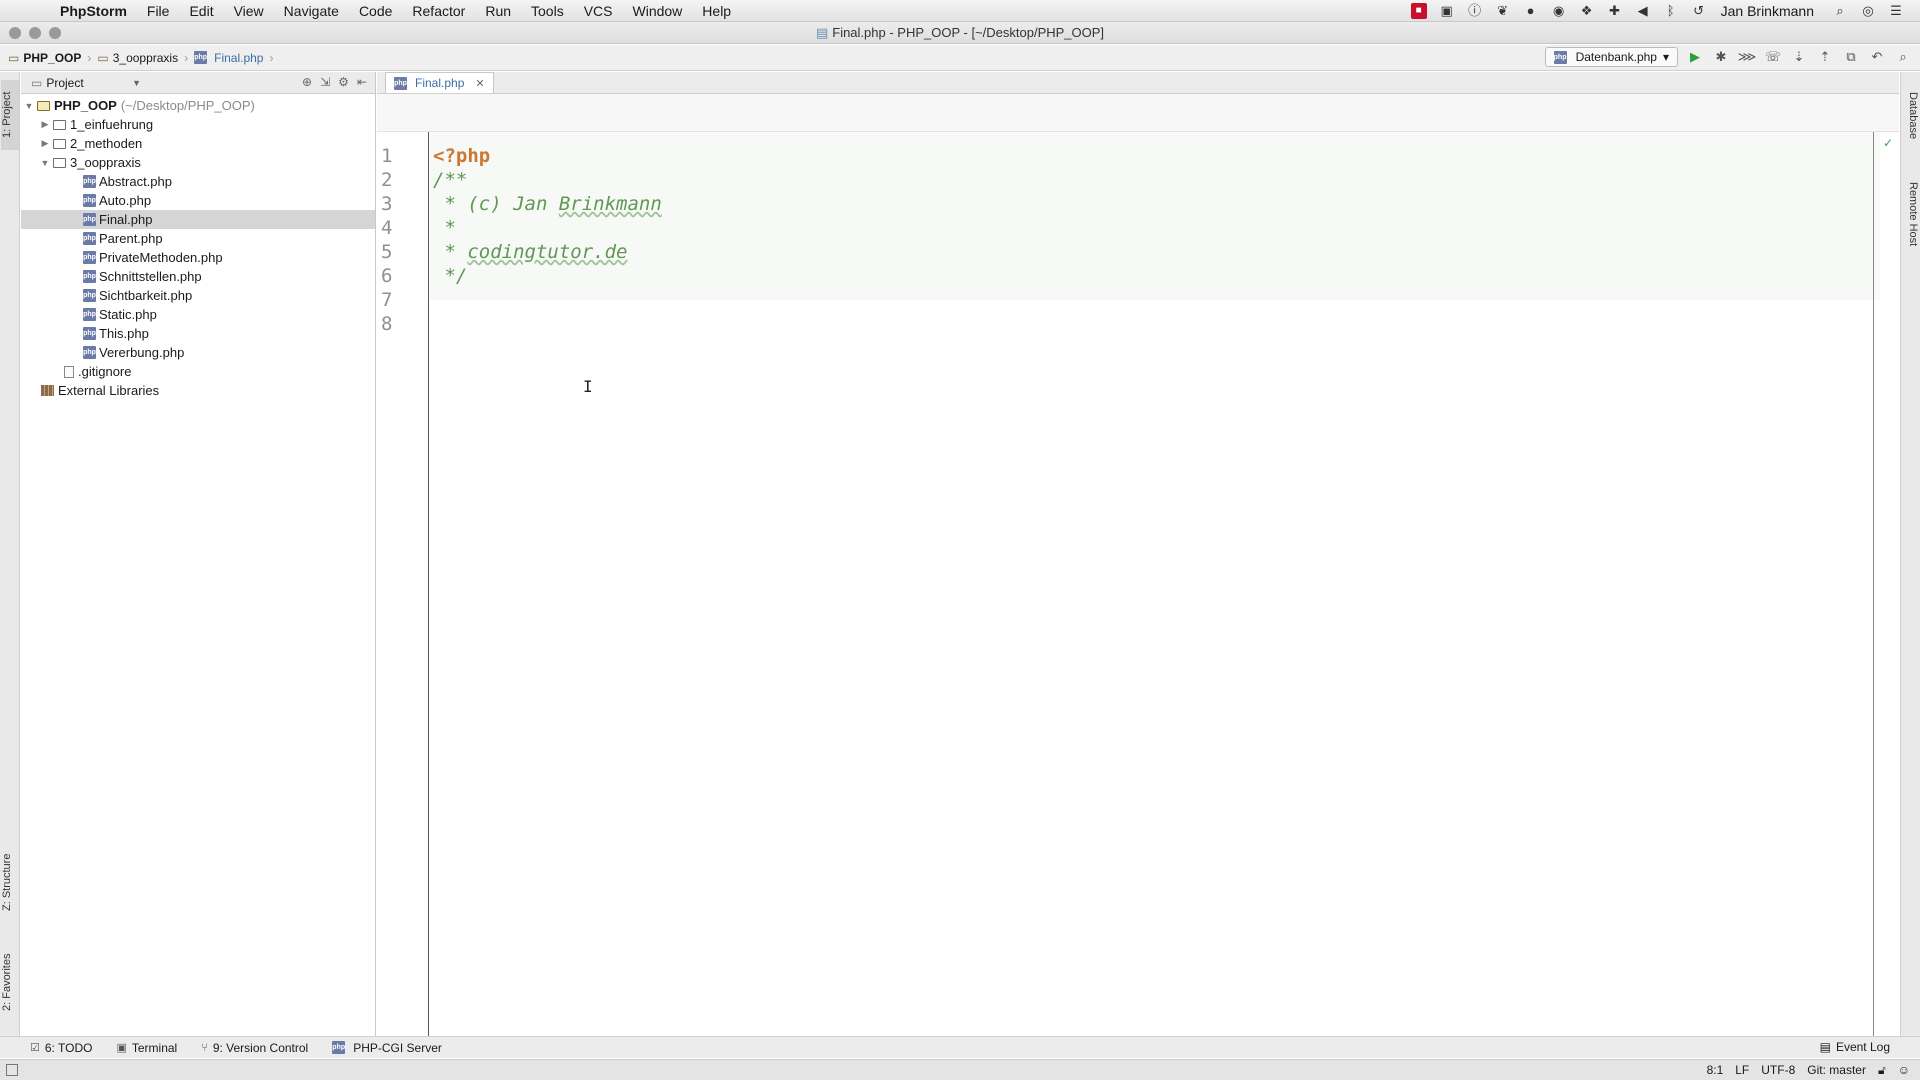 This screenshot has height=1080, width=1920. Describe the element at coordinates (1882, 1070) in the screenshot. I see `lock-icon: 🔓︎` at that location.